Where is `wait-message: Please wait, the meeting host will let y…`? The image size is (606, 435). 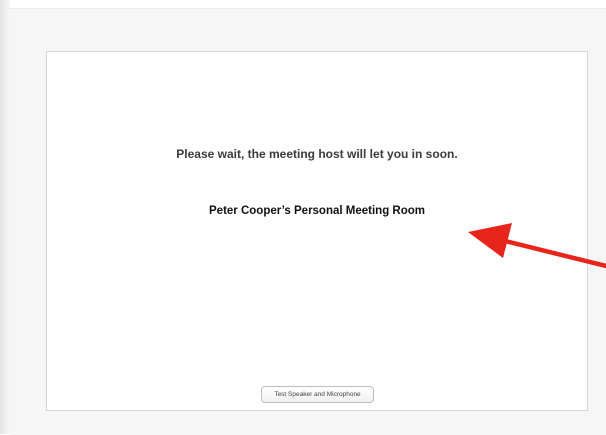 wait-message: Please wait, the meeting host will let y… is located at coordinates (317, 154).